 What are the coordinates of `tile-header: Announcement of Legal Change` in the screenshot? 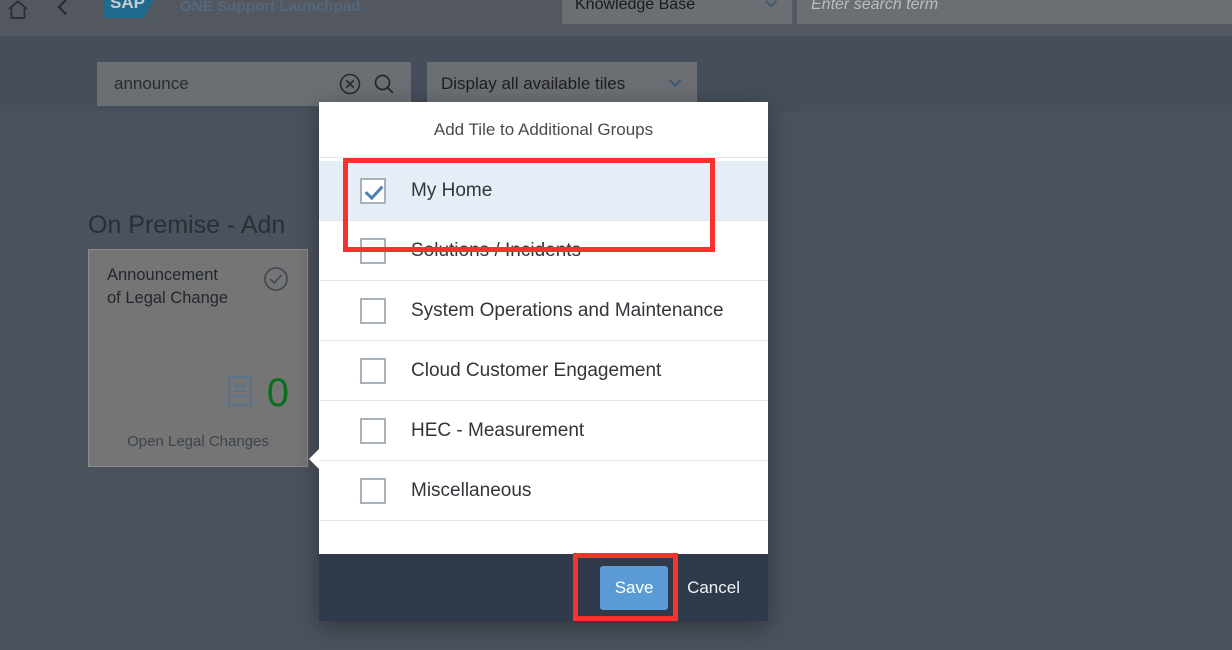 It's located at (198, 287).